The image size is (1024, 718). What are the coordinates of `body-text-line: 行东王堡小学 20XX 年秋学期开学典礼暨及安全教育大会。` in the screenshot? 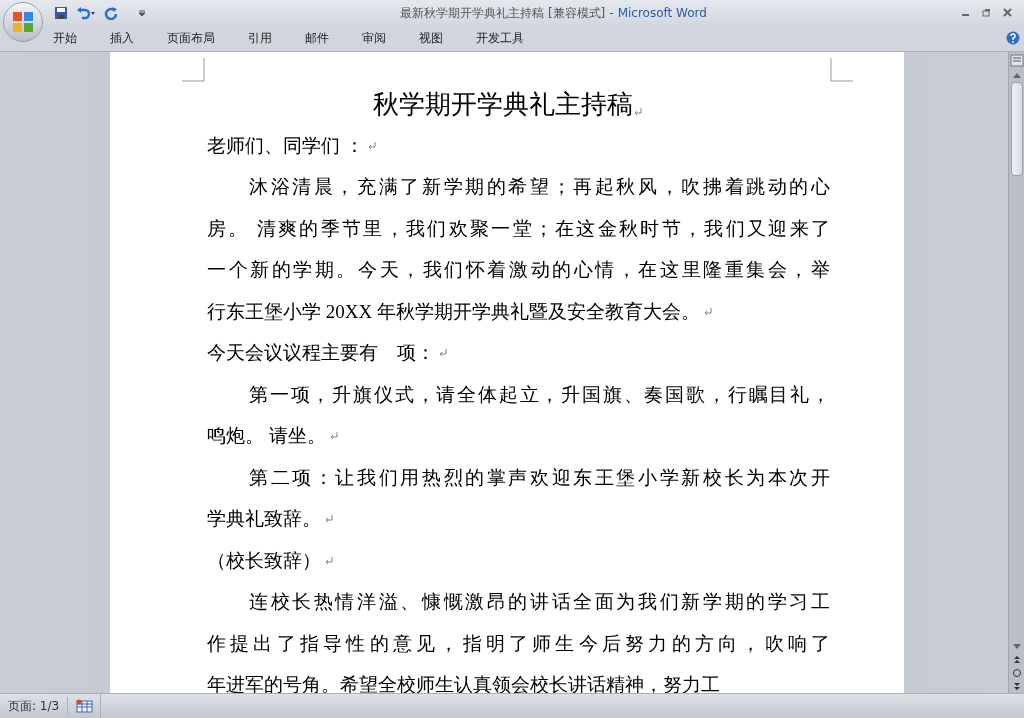 It's located at (453, 311).